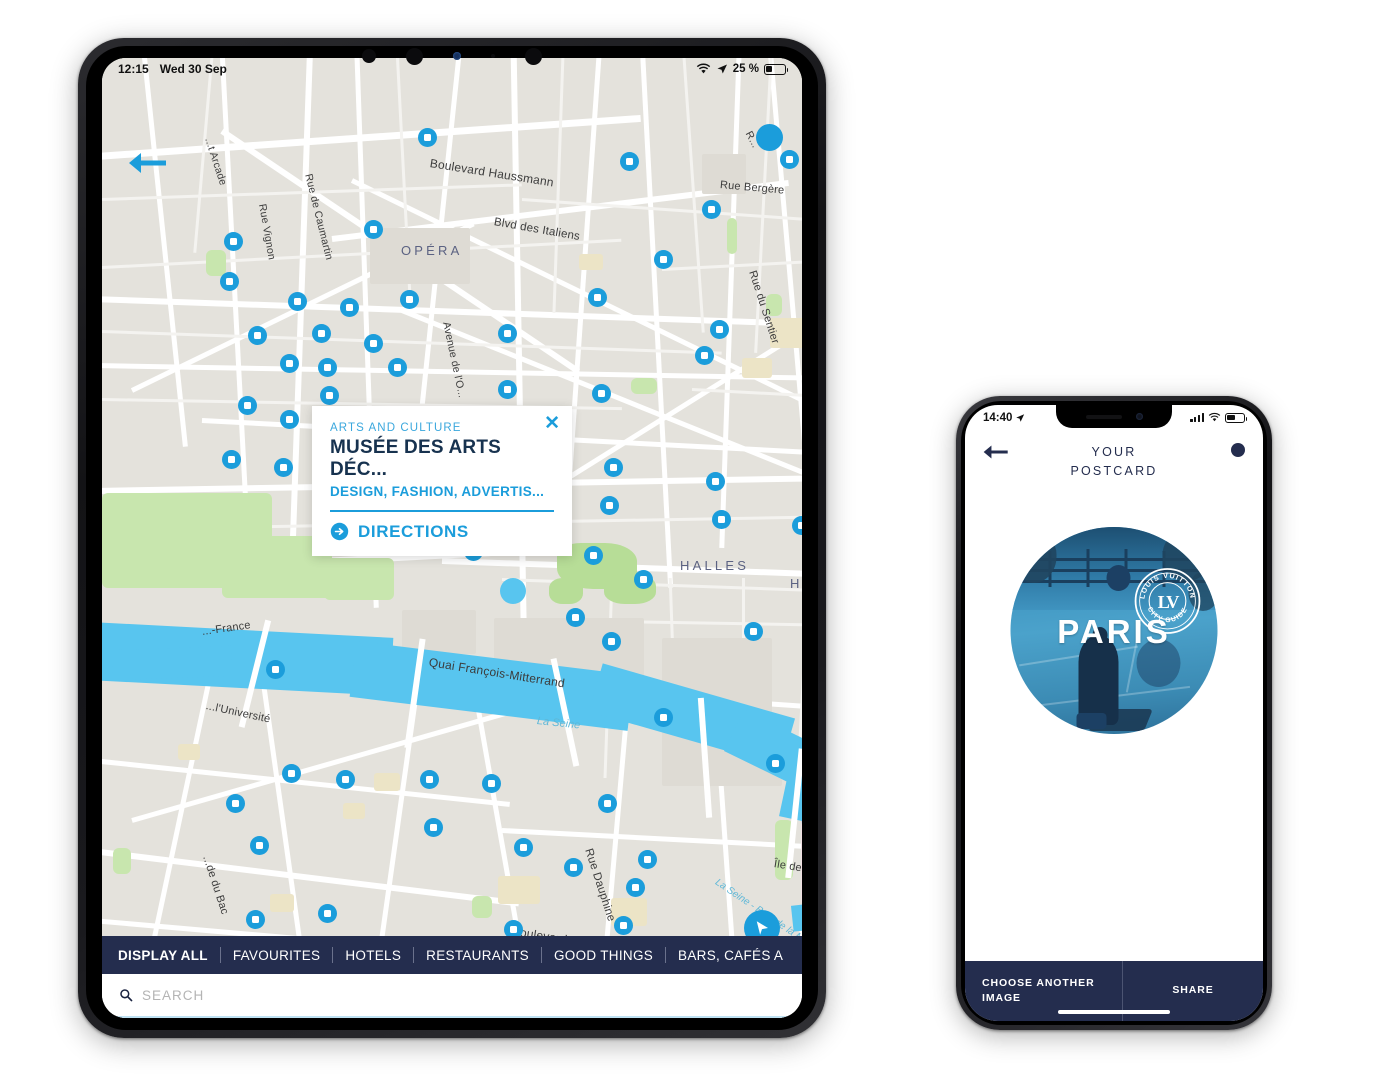 The width and height of the screenshot is (1400, 1077). Describe the element at coordinates (730, 955) in the screenshot. I see `filter-bars-cafes: BARS, CAFÉS A` at that location.